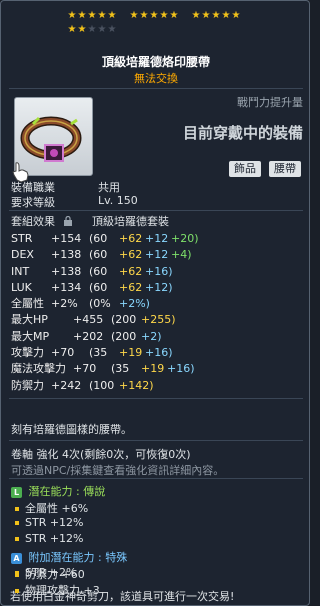 The width and height of the screenshot is (320, 606). I want to click on star-row-1: ★ ★ ★ ★ ★ ★ ★ ★ ★ ★ ★ ★ ★ ★ ★, so click(157, 16).